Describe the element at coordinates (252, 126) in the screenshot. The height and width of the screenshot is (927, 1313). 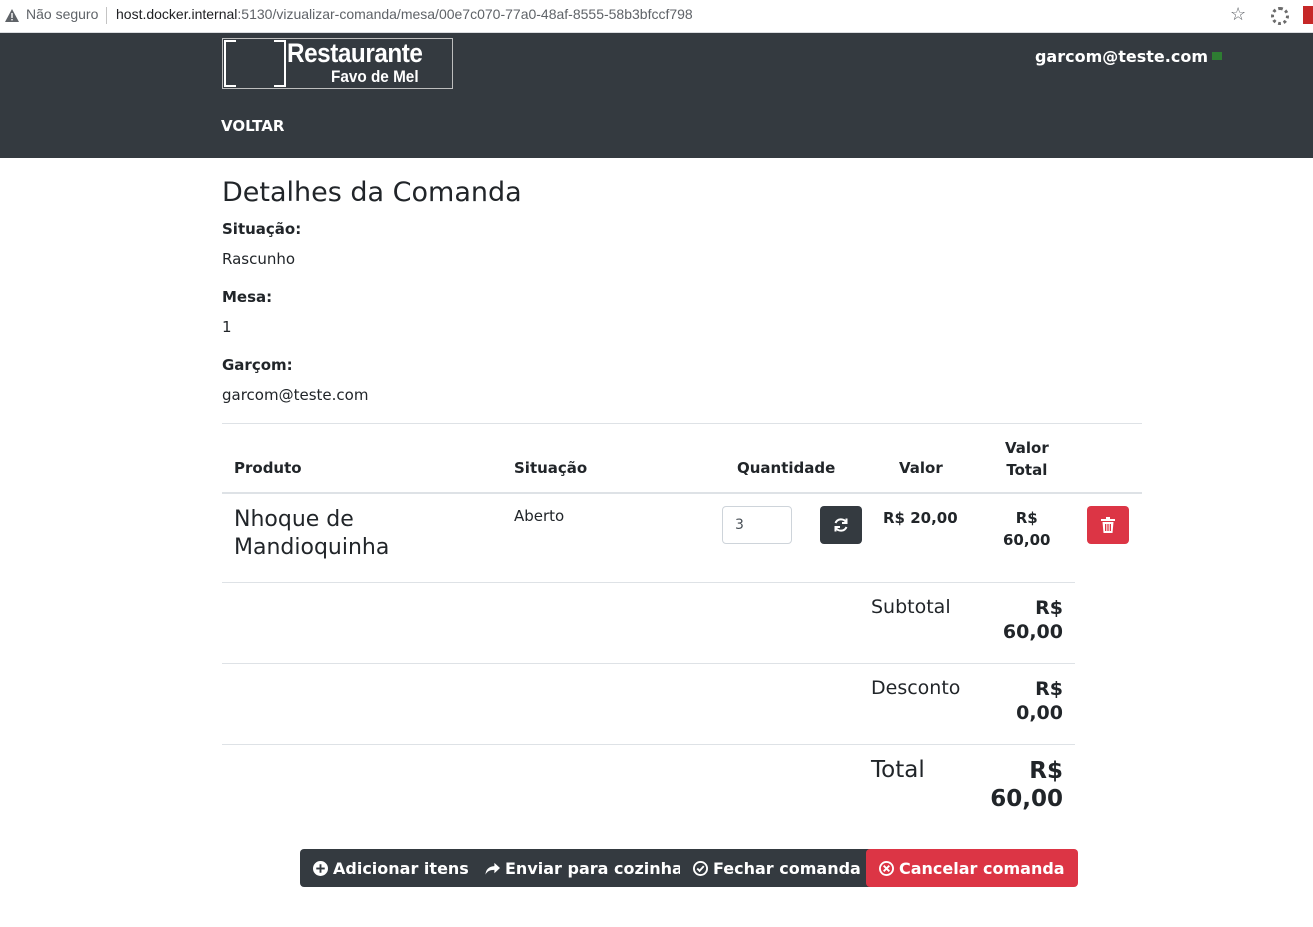
I see `back-link: VOLTAR` at that location.